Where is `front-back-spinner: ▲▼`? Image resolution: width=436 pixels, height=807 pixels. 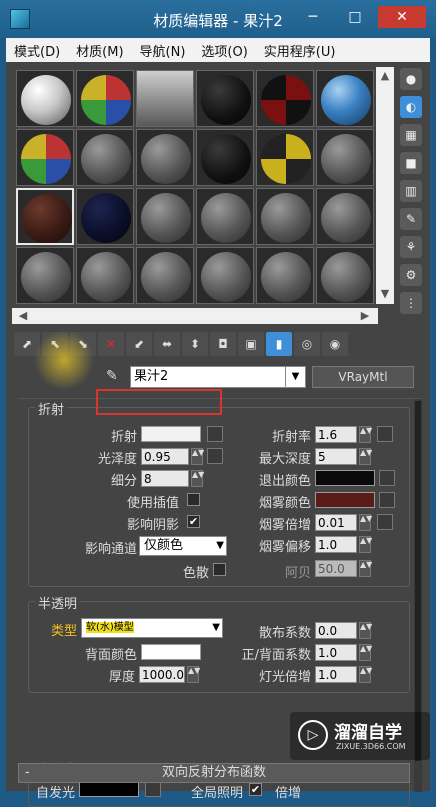
front-back-spinner: ▲▼ is located at coordinates (365, 652).